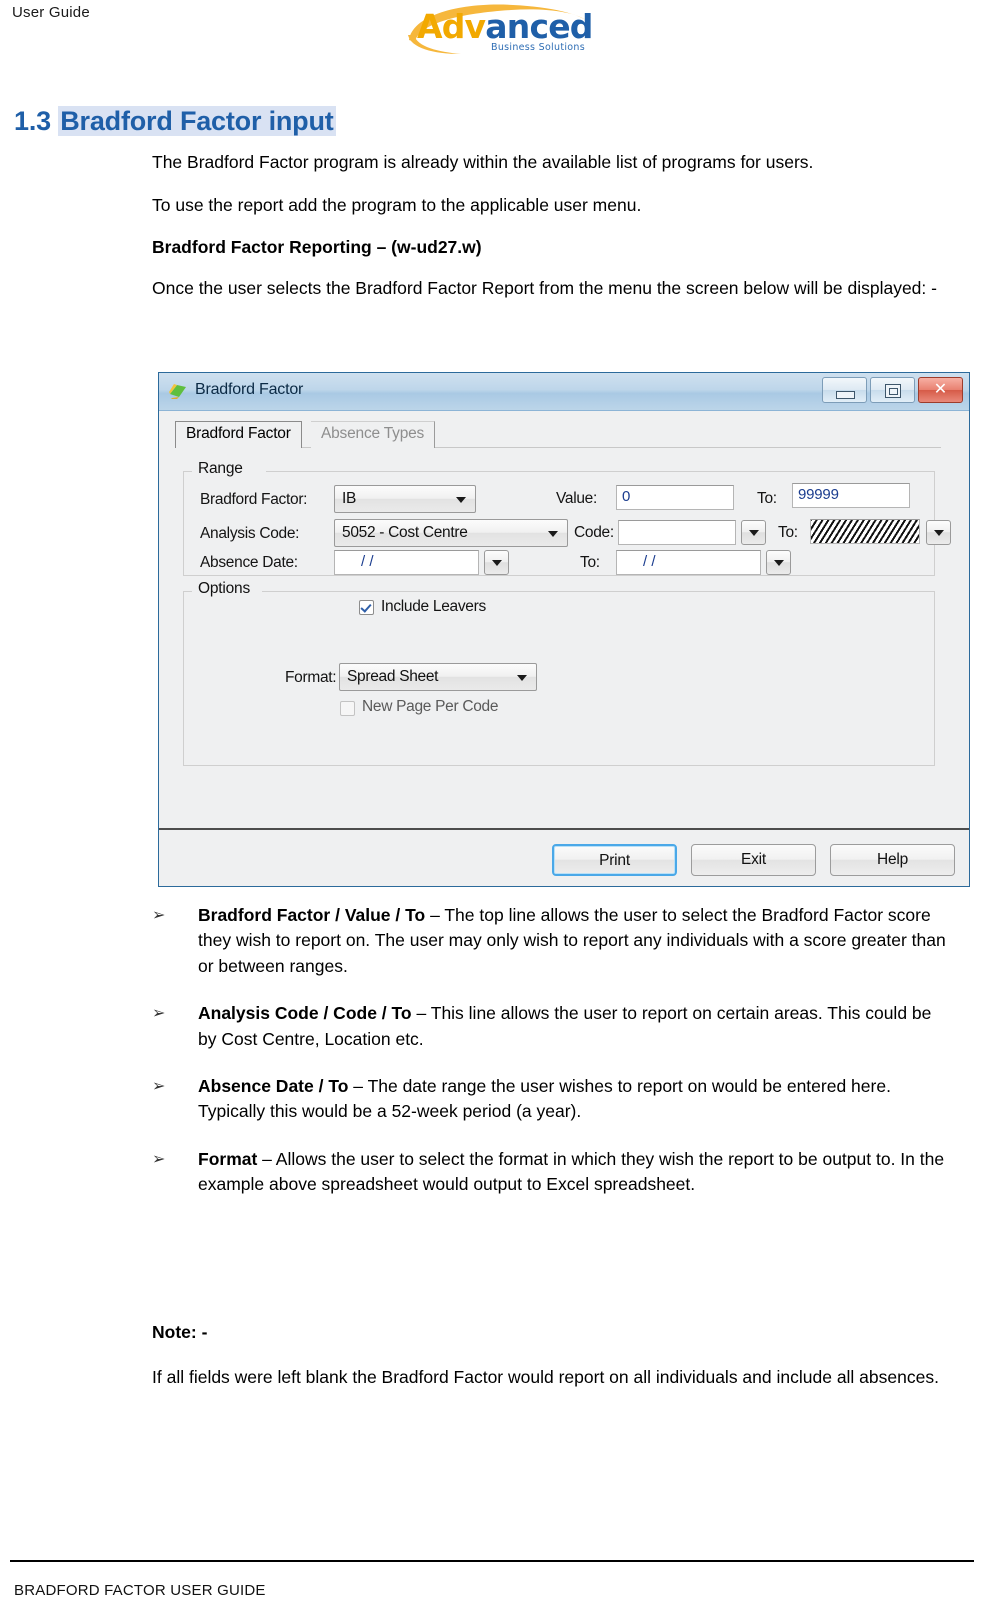 This screenshot has width=1003, height=1621. What do you see at coordinates (188, 591) in the screenshot?
I see `options-group-border-left` at bounding box center [188, 591].